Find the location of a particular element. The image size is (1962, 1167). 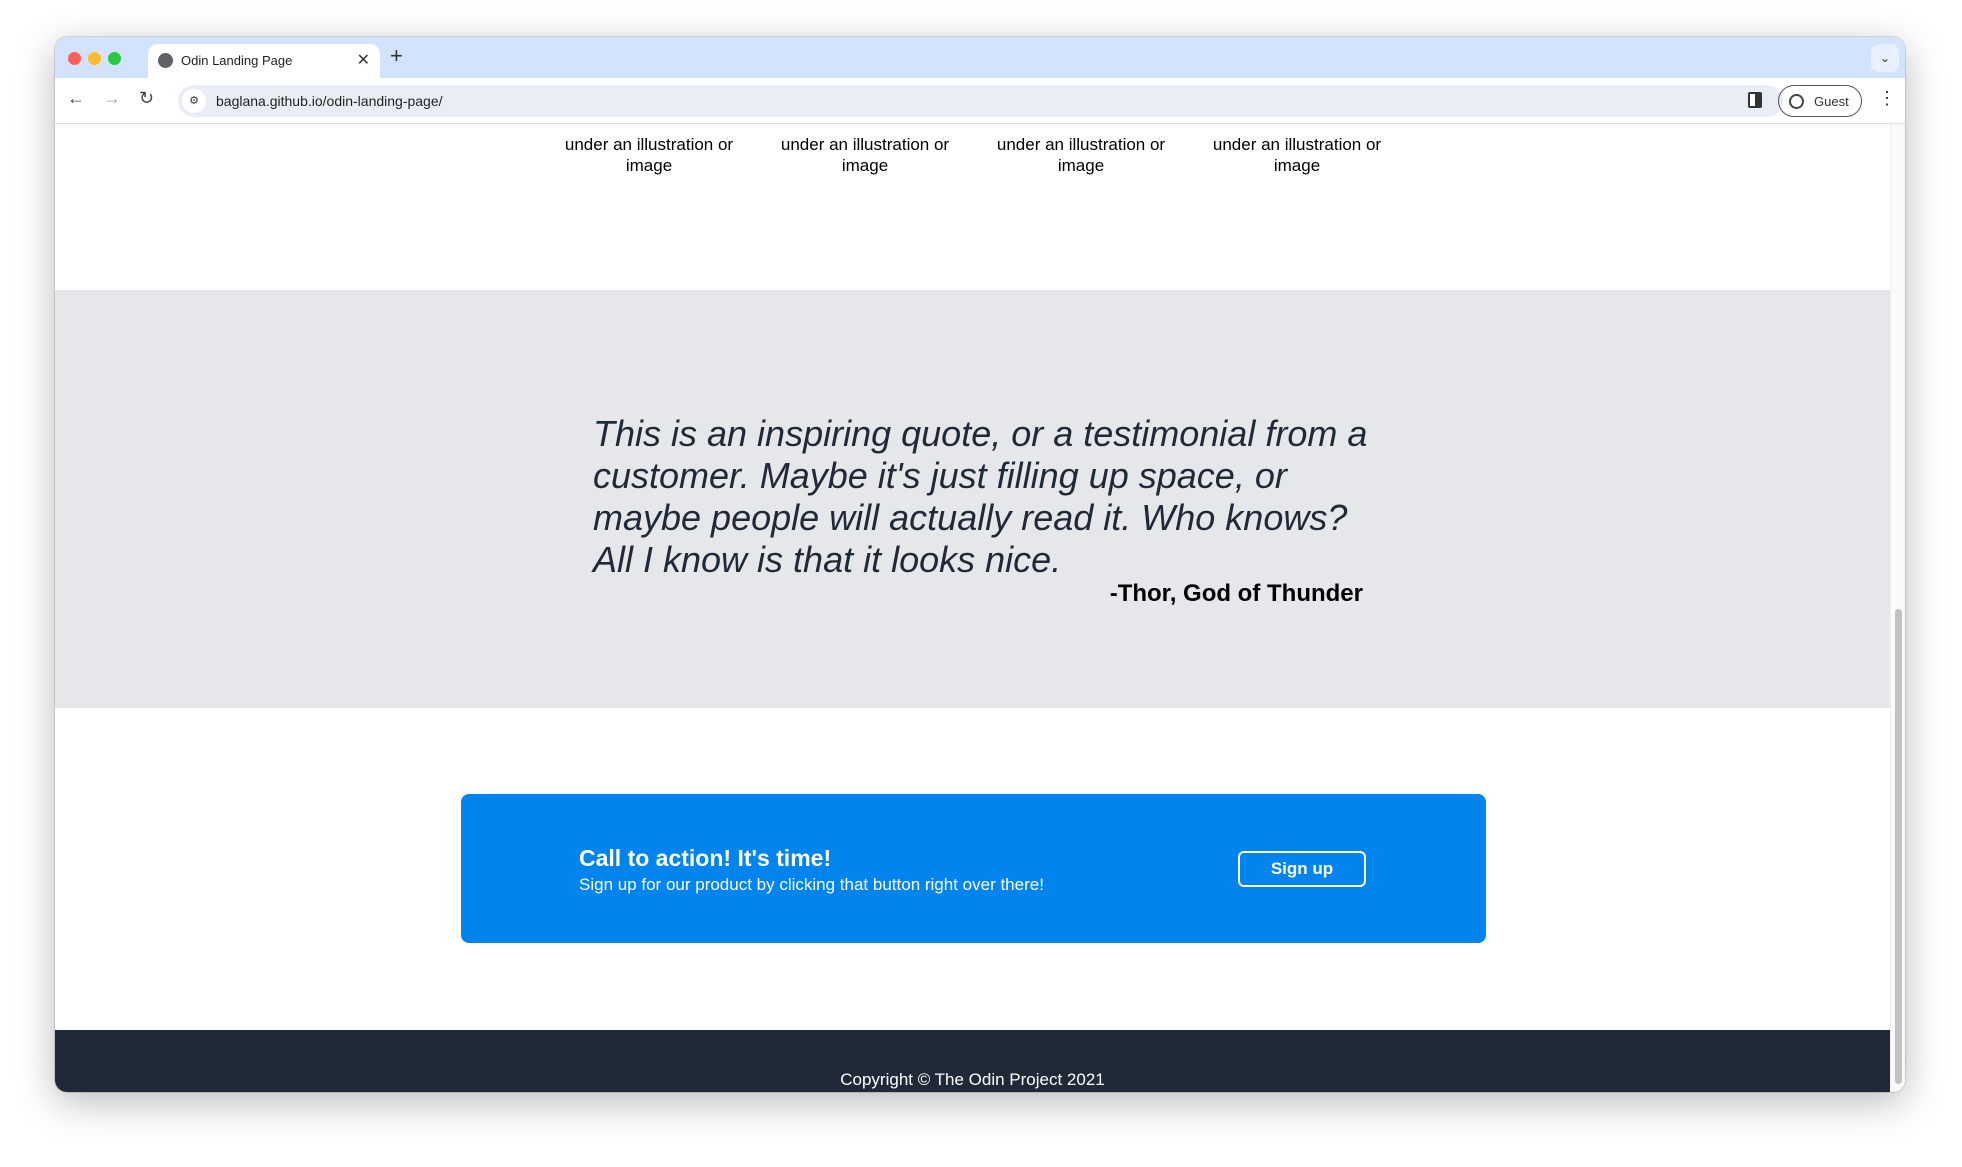

side-panel-icon is located at coordinates (1755, 100).